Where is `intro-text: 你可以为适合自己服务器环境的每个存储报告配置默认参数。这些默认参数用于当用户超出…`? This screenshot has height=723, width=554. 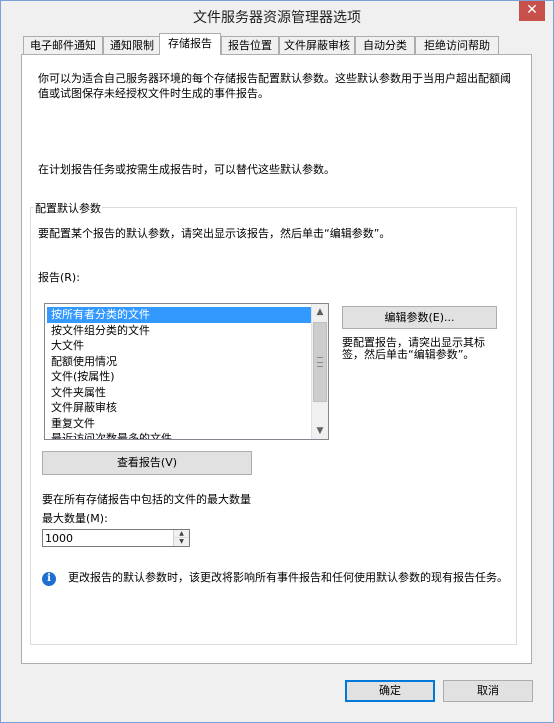 intro-text: 你可以为适合自己服务器环境的每个存储报告配置默认参数。这些默认参数用于当用户超出… is located at coordinates (274, 86).